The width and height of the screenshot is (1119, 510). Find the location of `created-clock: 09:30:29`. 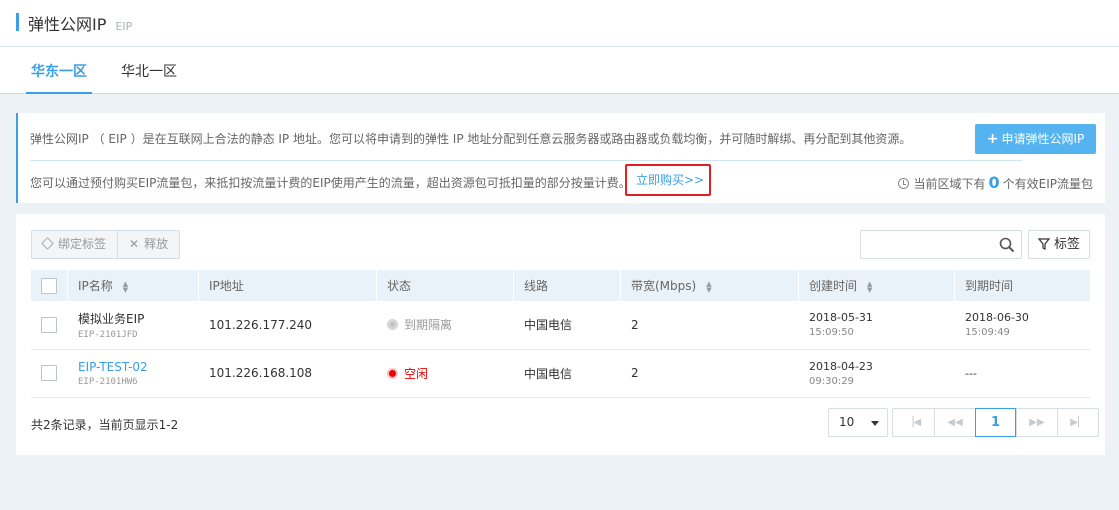

created-clock: 09:30:29 is located at coordinates (831, 381).